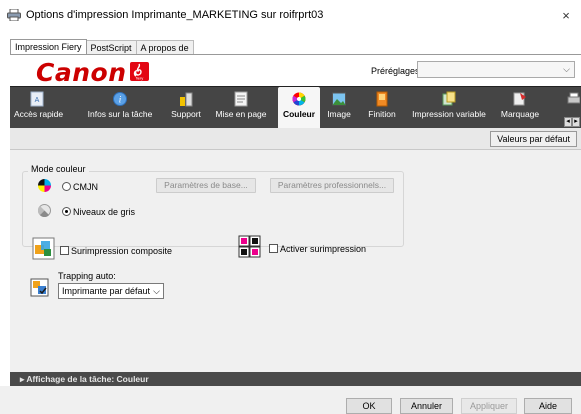 This screenshot has width=581, height=414. What do you see at coordinates (186, 107) in the screenshot?
I see `toolbar-media: Support` at bounding box center [186, 107].